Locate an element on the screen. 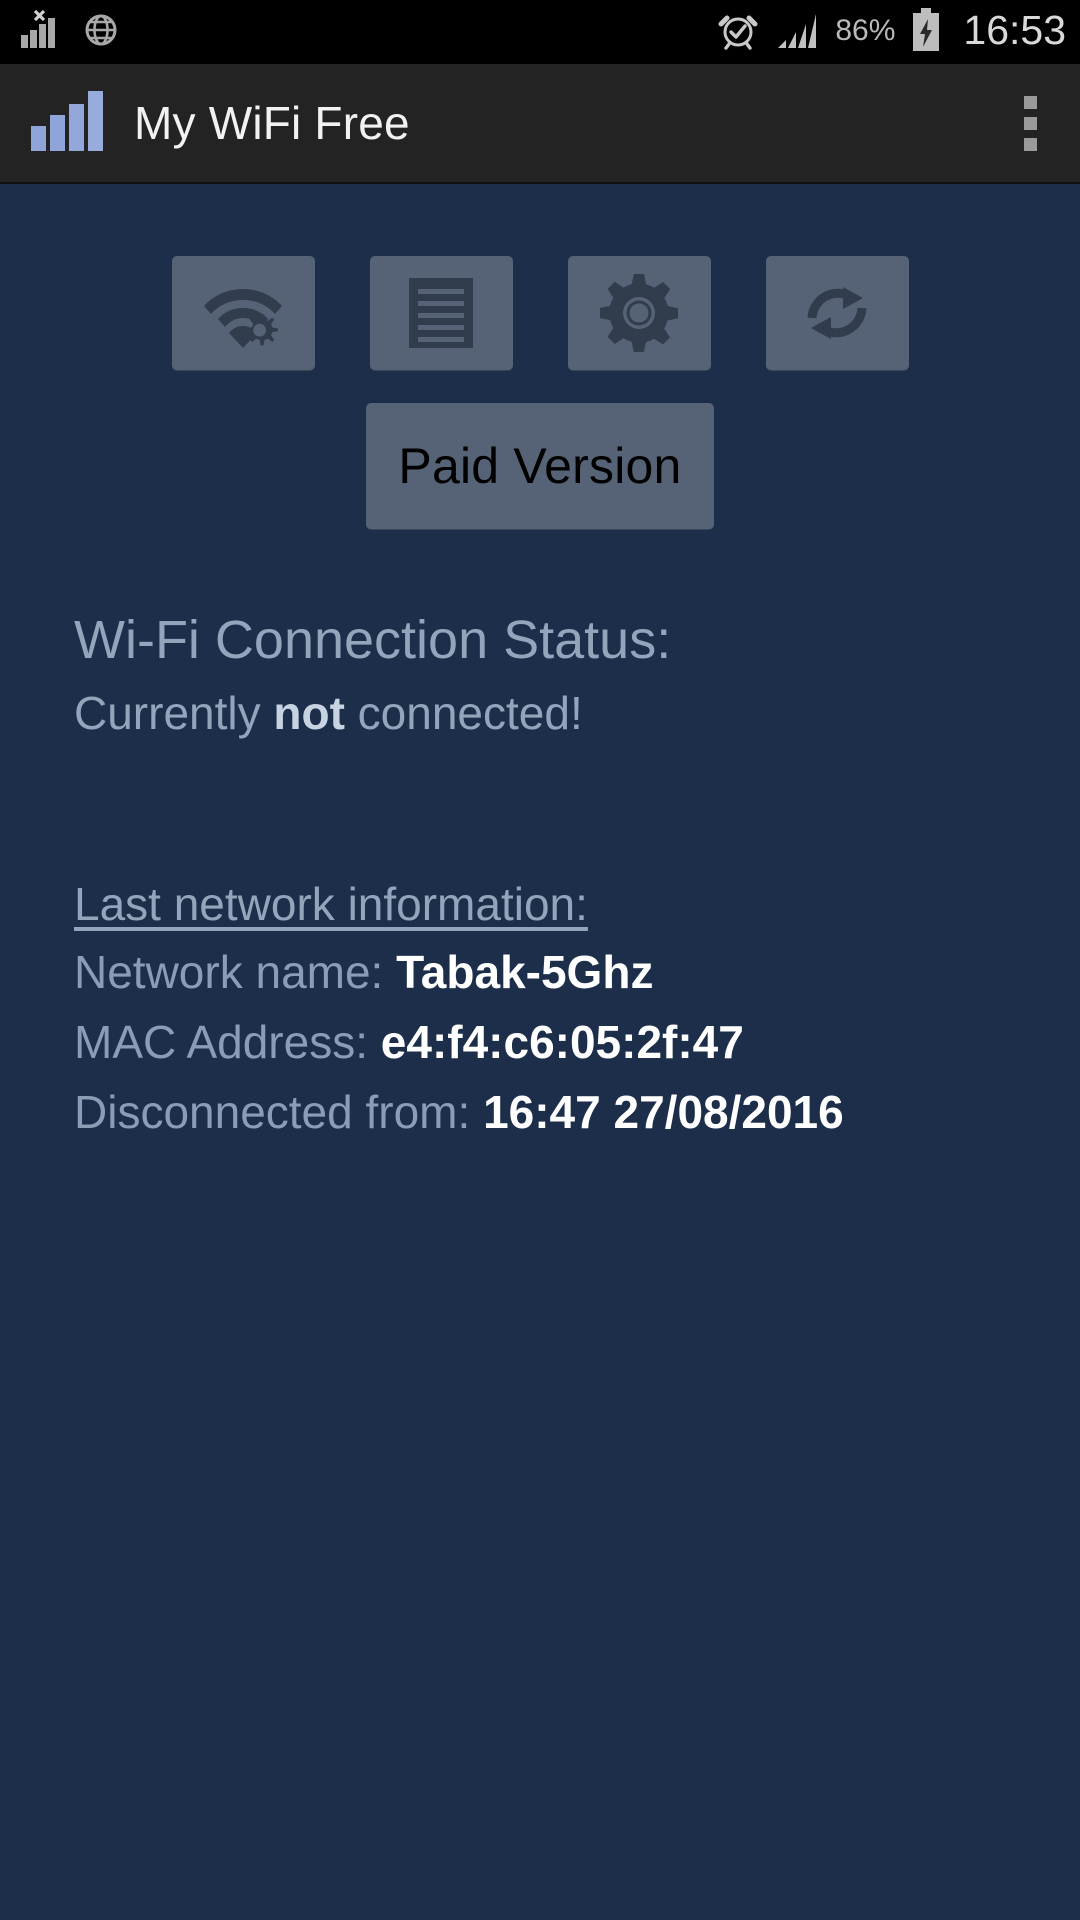  globe-icon is located at coordinates (101, 32).